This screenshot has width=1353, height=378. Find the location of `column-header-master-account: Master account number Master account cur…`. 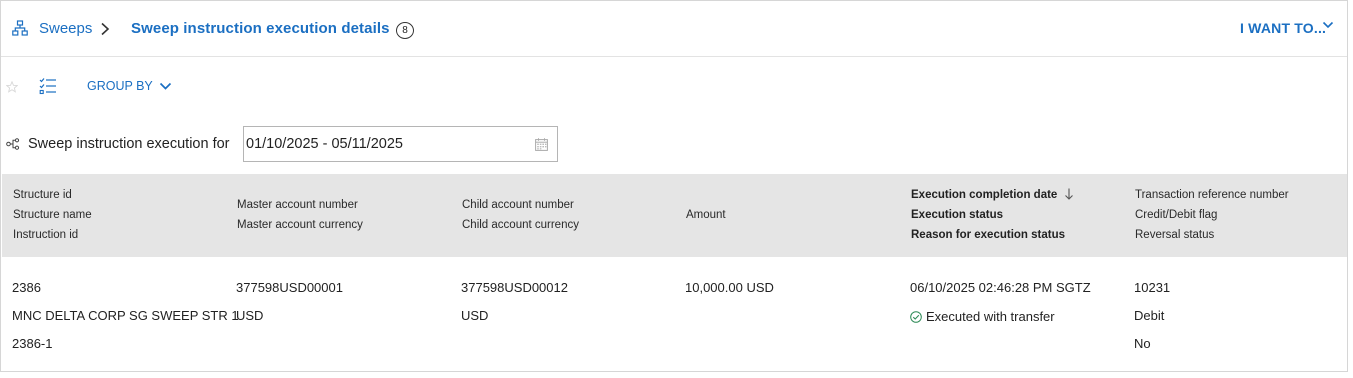

column-header-master-account: Master account number Master account cur… is located at coordinates (300, 215).